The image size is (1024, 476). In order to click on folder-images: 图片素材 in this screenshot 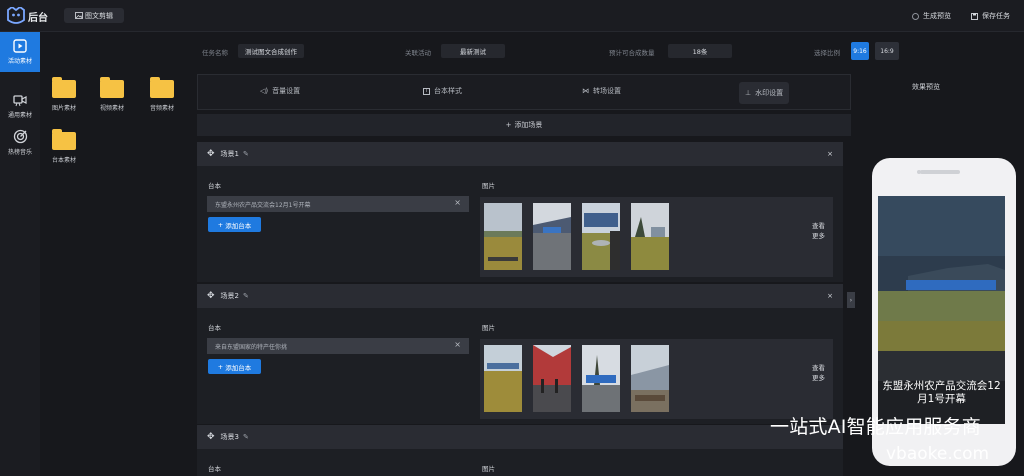, I will do `click(64, 94)`.